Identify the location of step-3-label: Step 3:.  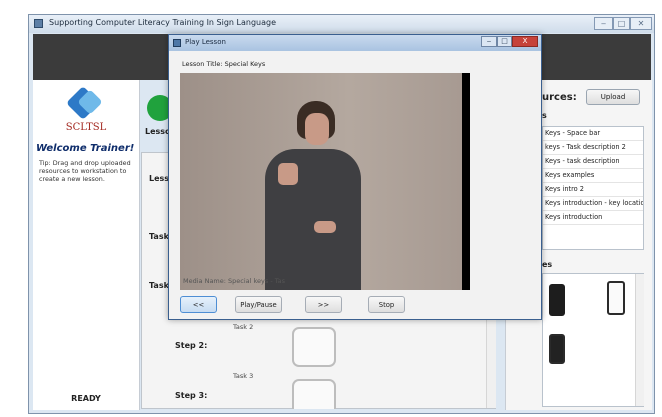
(191, 395).